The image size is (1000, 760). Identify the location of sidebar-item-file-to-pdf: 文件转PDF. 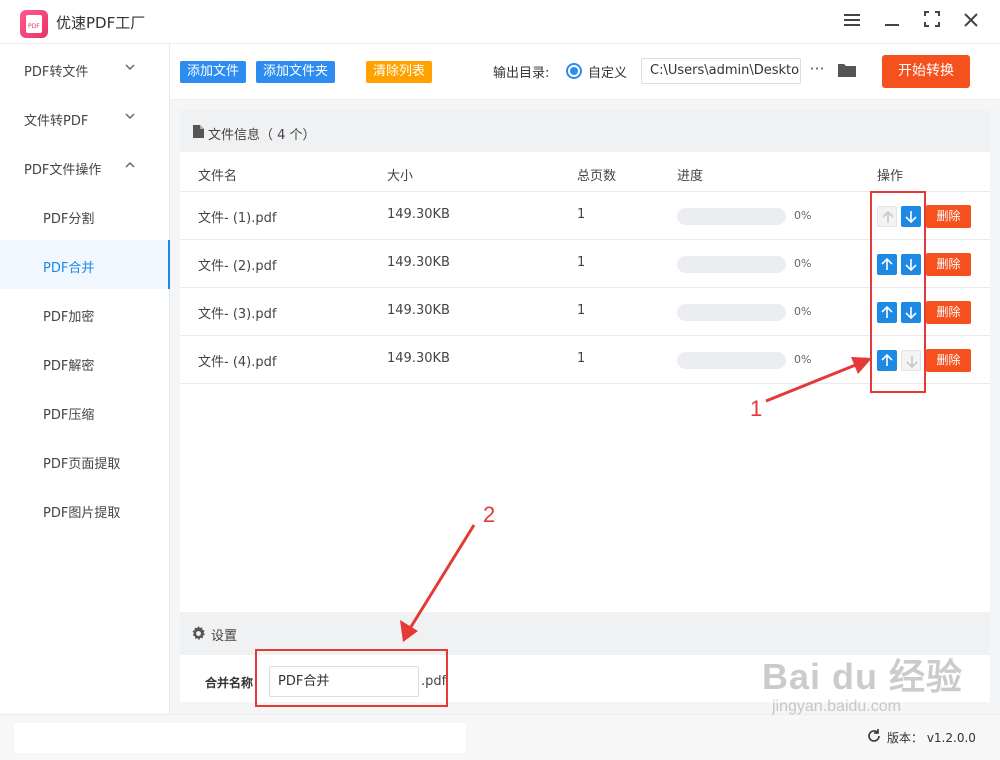
(85, 117).